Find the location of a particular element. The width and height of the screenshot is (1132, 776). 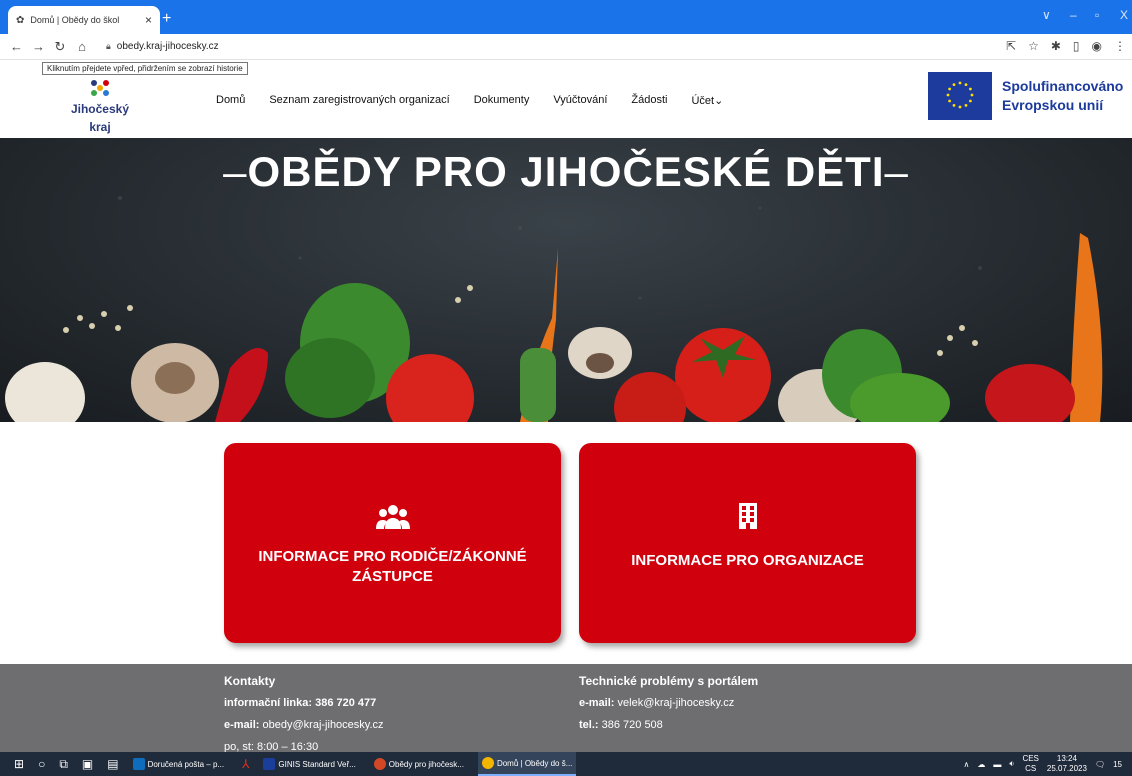

nav-item-requests: Žádosti is located at coordinates (649, 100).